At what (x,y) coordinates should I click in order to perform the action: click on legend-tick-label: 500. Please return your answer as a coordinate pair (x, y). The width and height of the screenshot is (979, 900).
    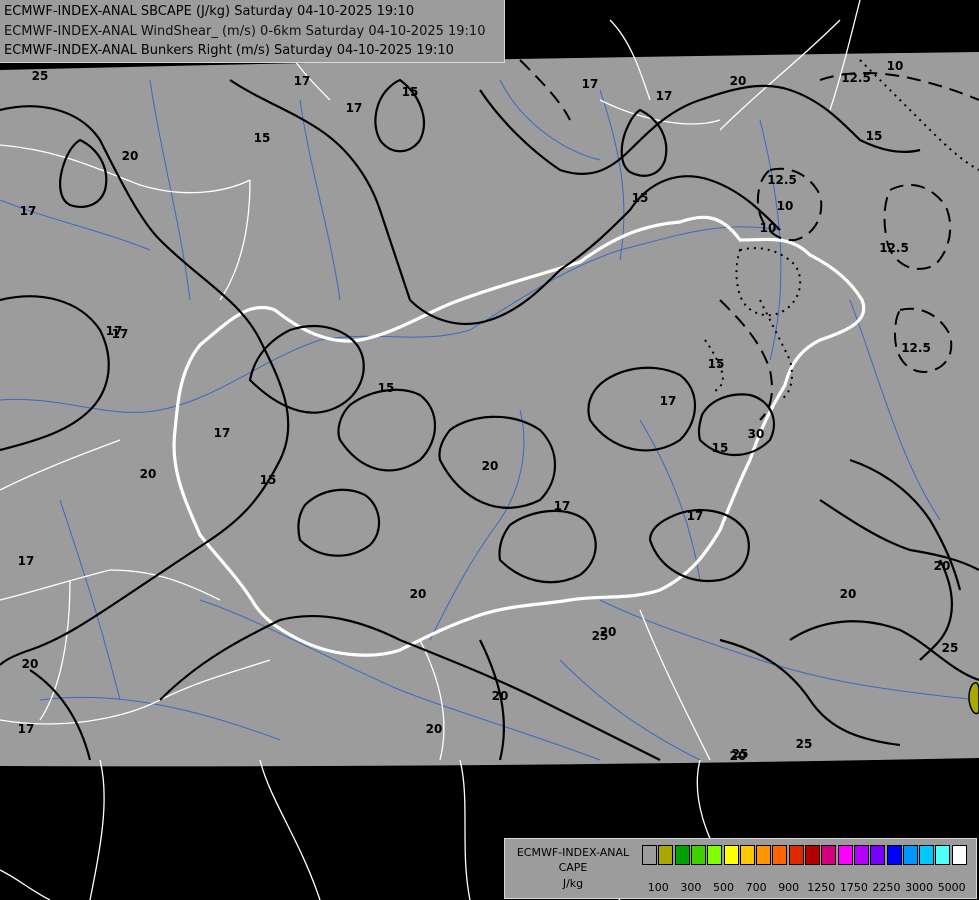
    Looking at the image, I should click on (723, 887).